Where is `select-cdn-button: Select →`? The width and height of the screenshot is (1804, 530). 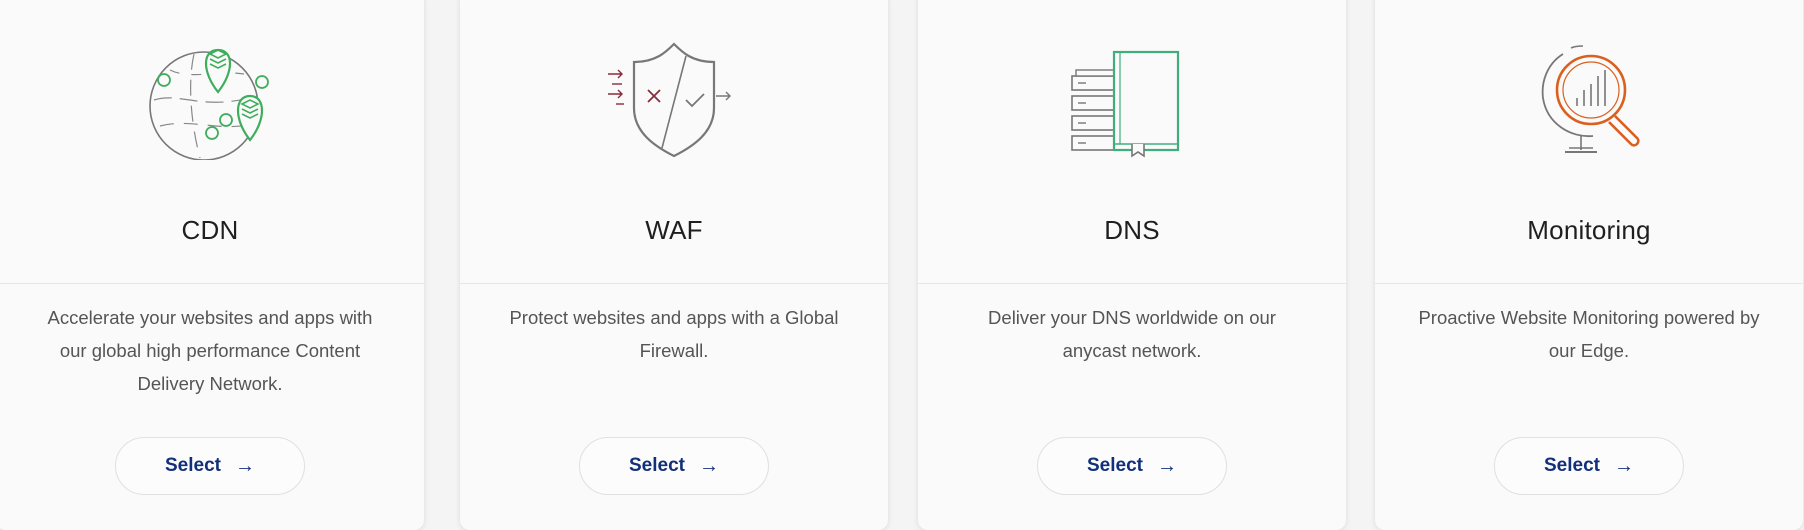
select-cdn-button: Select → is located at coordinates (210, 466).